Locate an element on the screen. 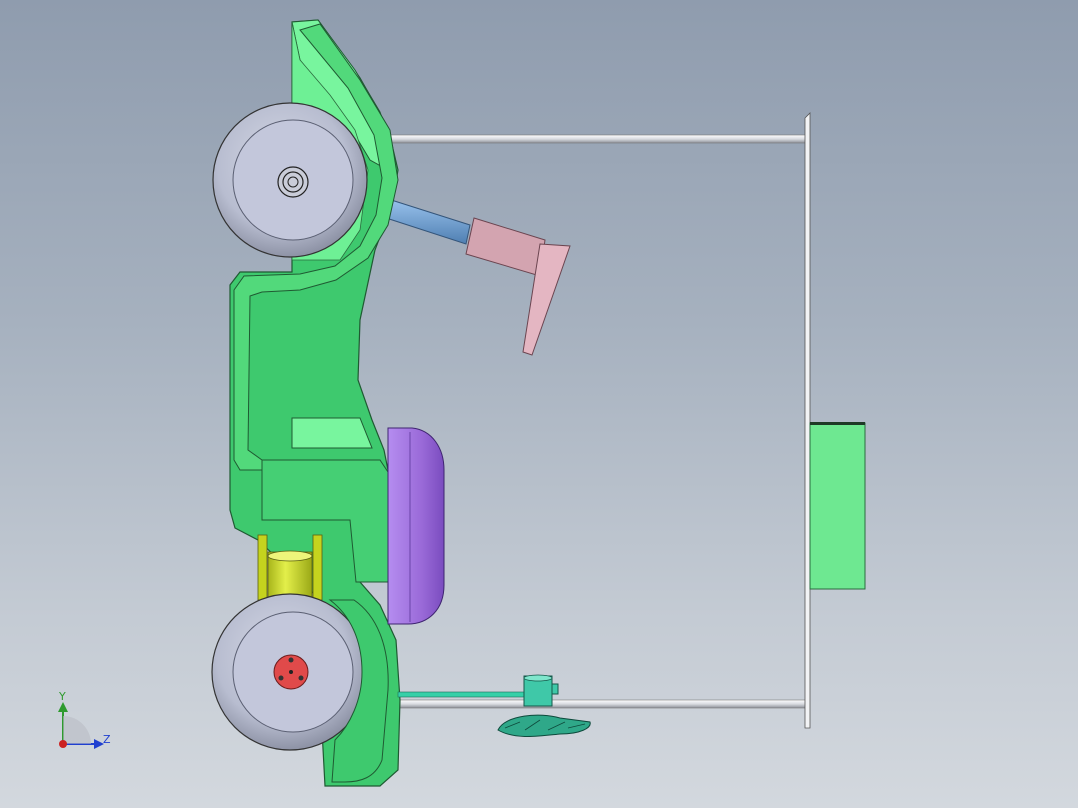  front-wheel is located at coordinates (290, 180).